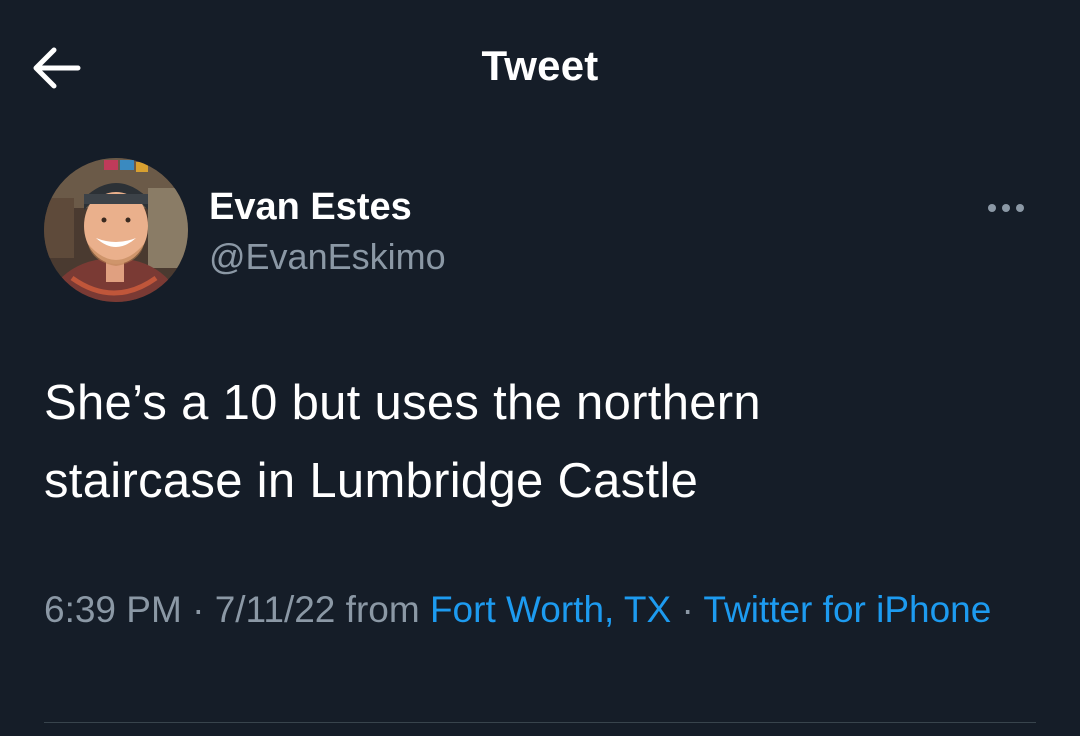  I want to click on author-handle: @EvanEskimo, so click(327, 257).